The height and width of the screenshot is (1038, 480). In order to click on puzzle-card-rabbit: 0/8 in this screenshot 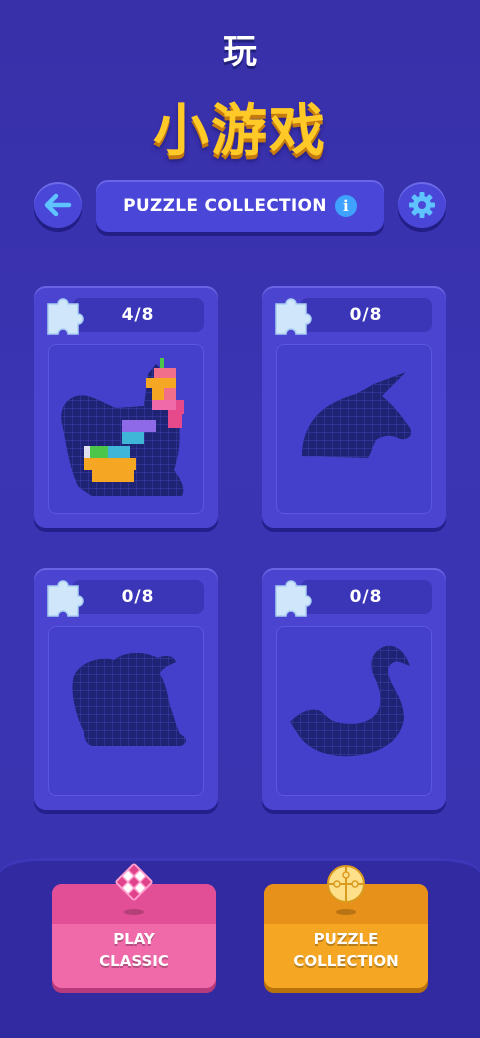, I will do `click(126, 689)`.